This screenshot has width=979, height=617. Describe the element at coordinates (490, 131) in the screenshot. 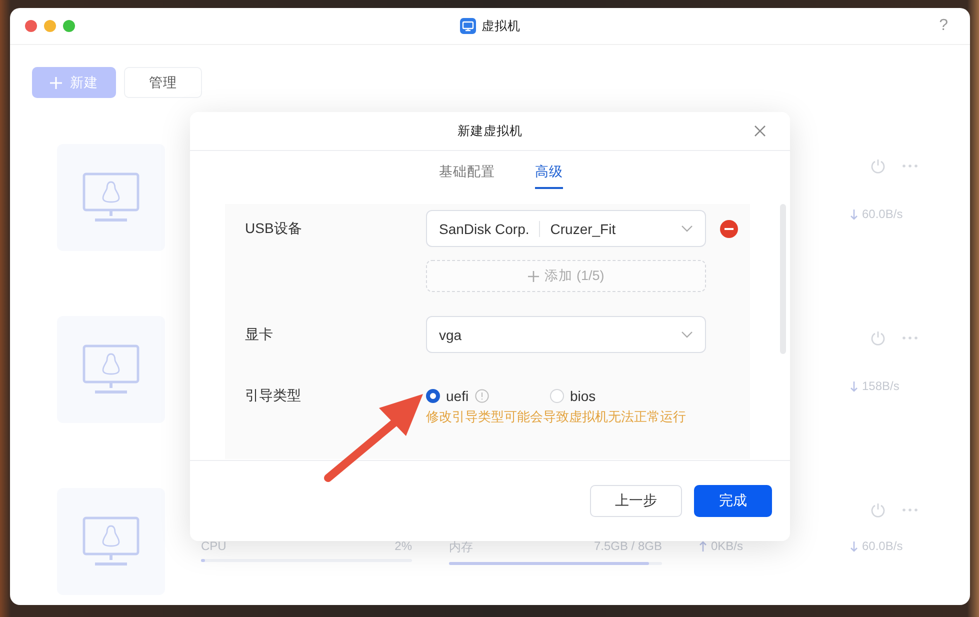

I see `dialog-title: 新建虚拟机` at that location.